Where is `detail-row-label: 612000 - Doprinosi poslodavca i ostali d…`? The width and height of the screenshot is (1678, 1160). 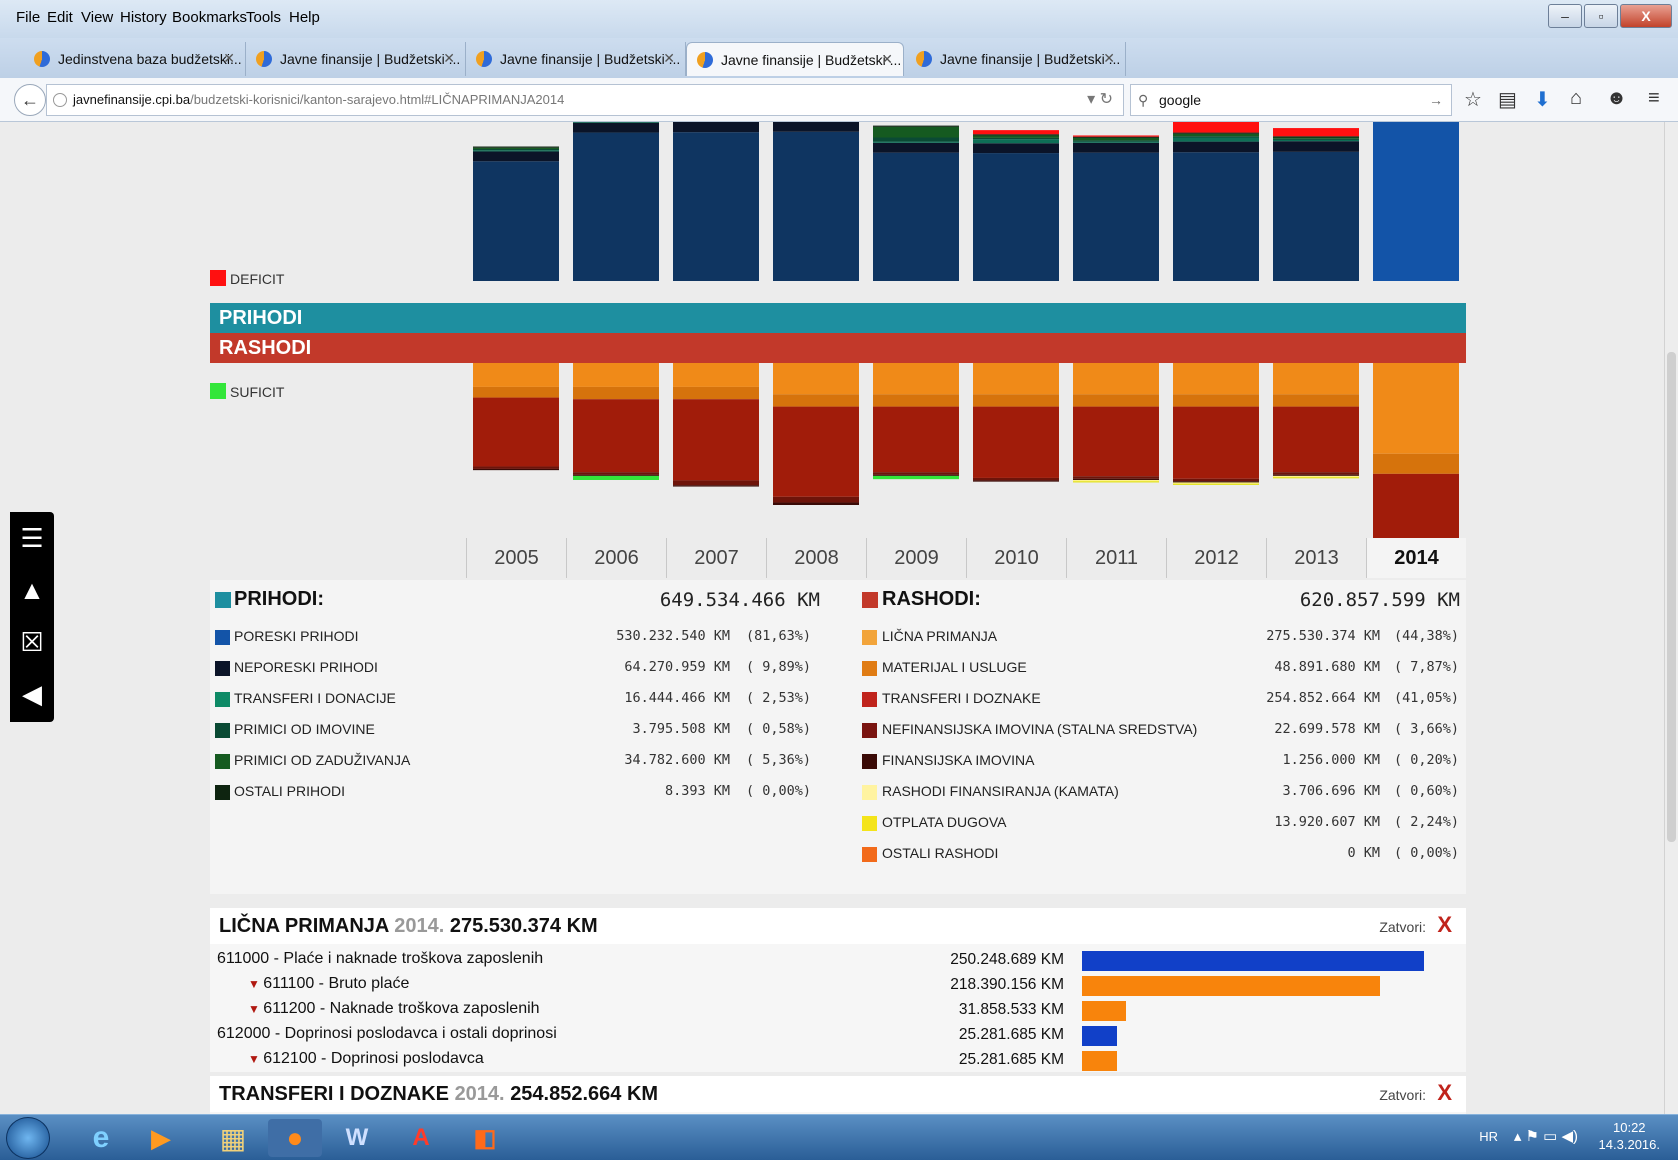 detail-row-label: 612000 - Doprinosi poslodavca i ostali d… is located at coordinates (387, 1034).